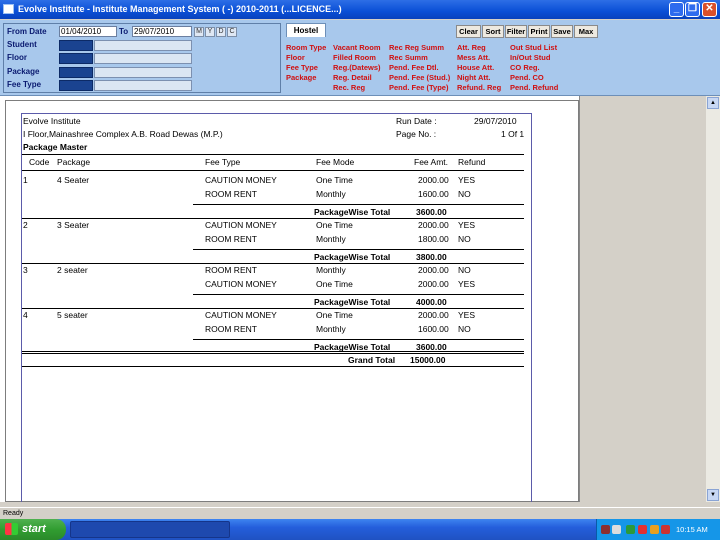 The image size is (720, 540). What do you see at coordinates (431, 212) in the screenshot?
I see `packagewise-total-value: 3600.00` at bounding box center [431, 212].